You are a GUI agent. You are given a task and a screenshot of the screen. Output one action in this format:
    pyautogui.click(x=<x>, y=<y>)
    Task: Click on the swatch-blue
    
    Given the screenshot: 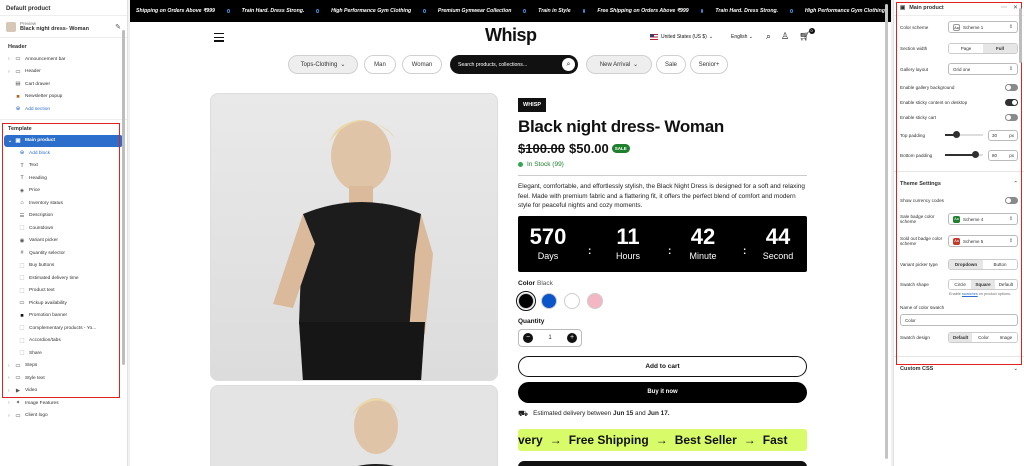 What is the action you would take?
    pyautogui.click(x=549, y=300)
    